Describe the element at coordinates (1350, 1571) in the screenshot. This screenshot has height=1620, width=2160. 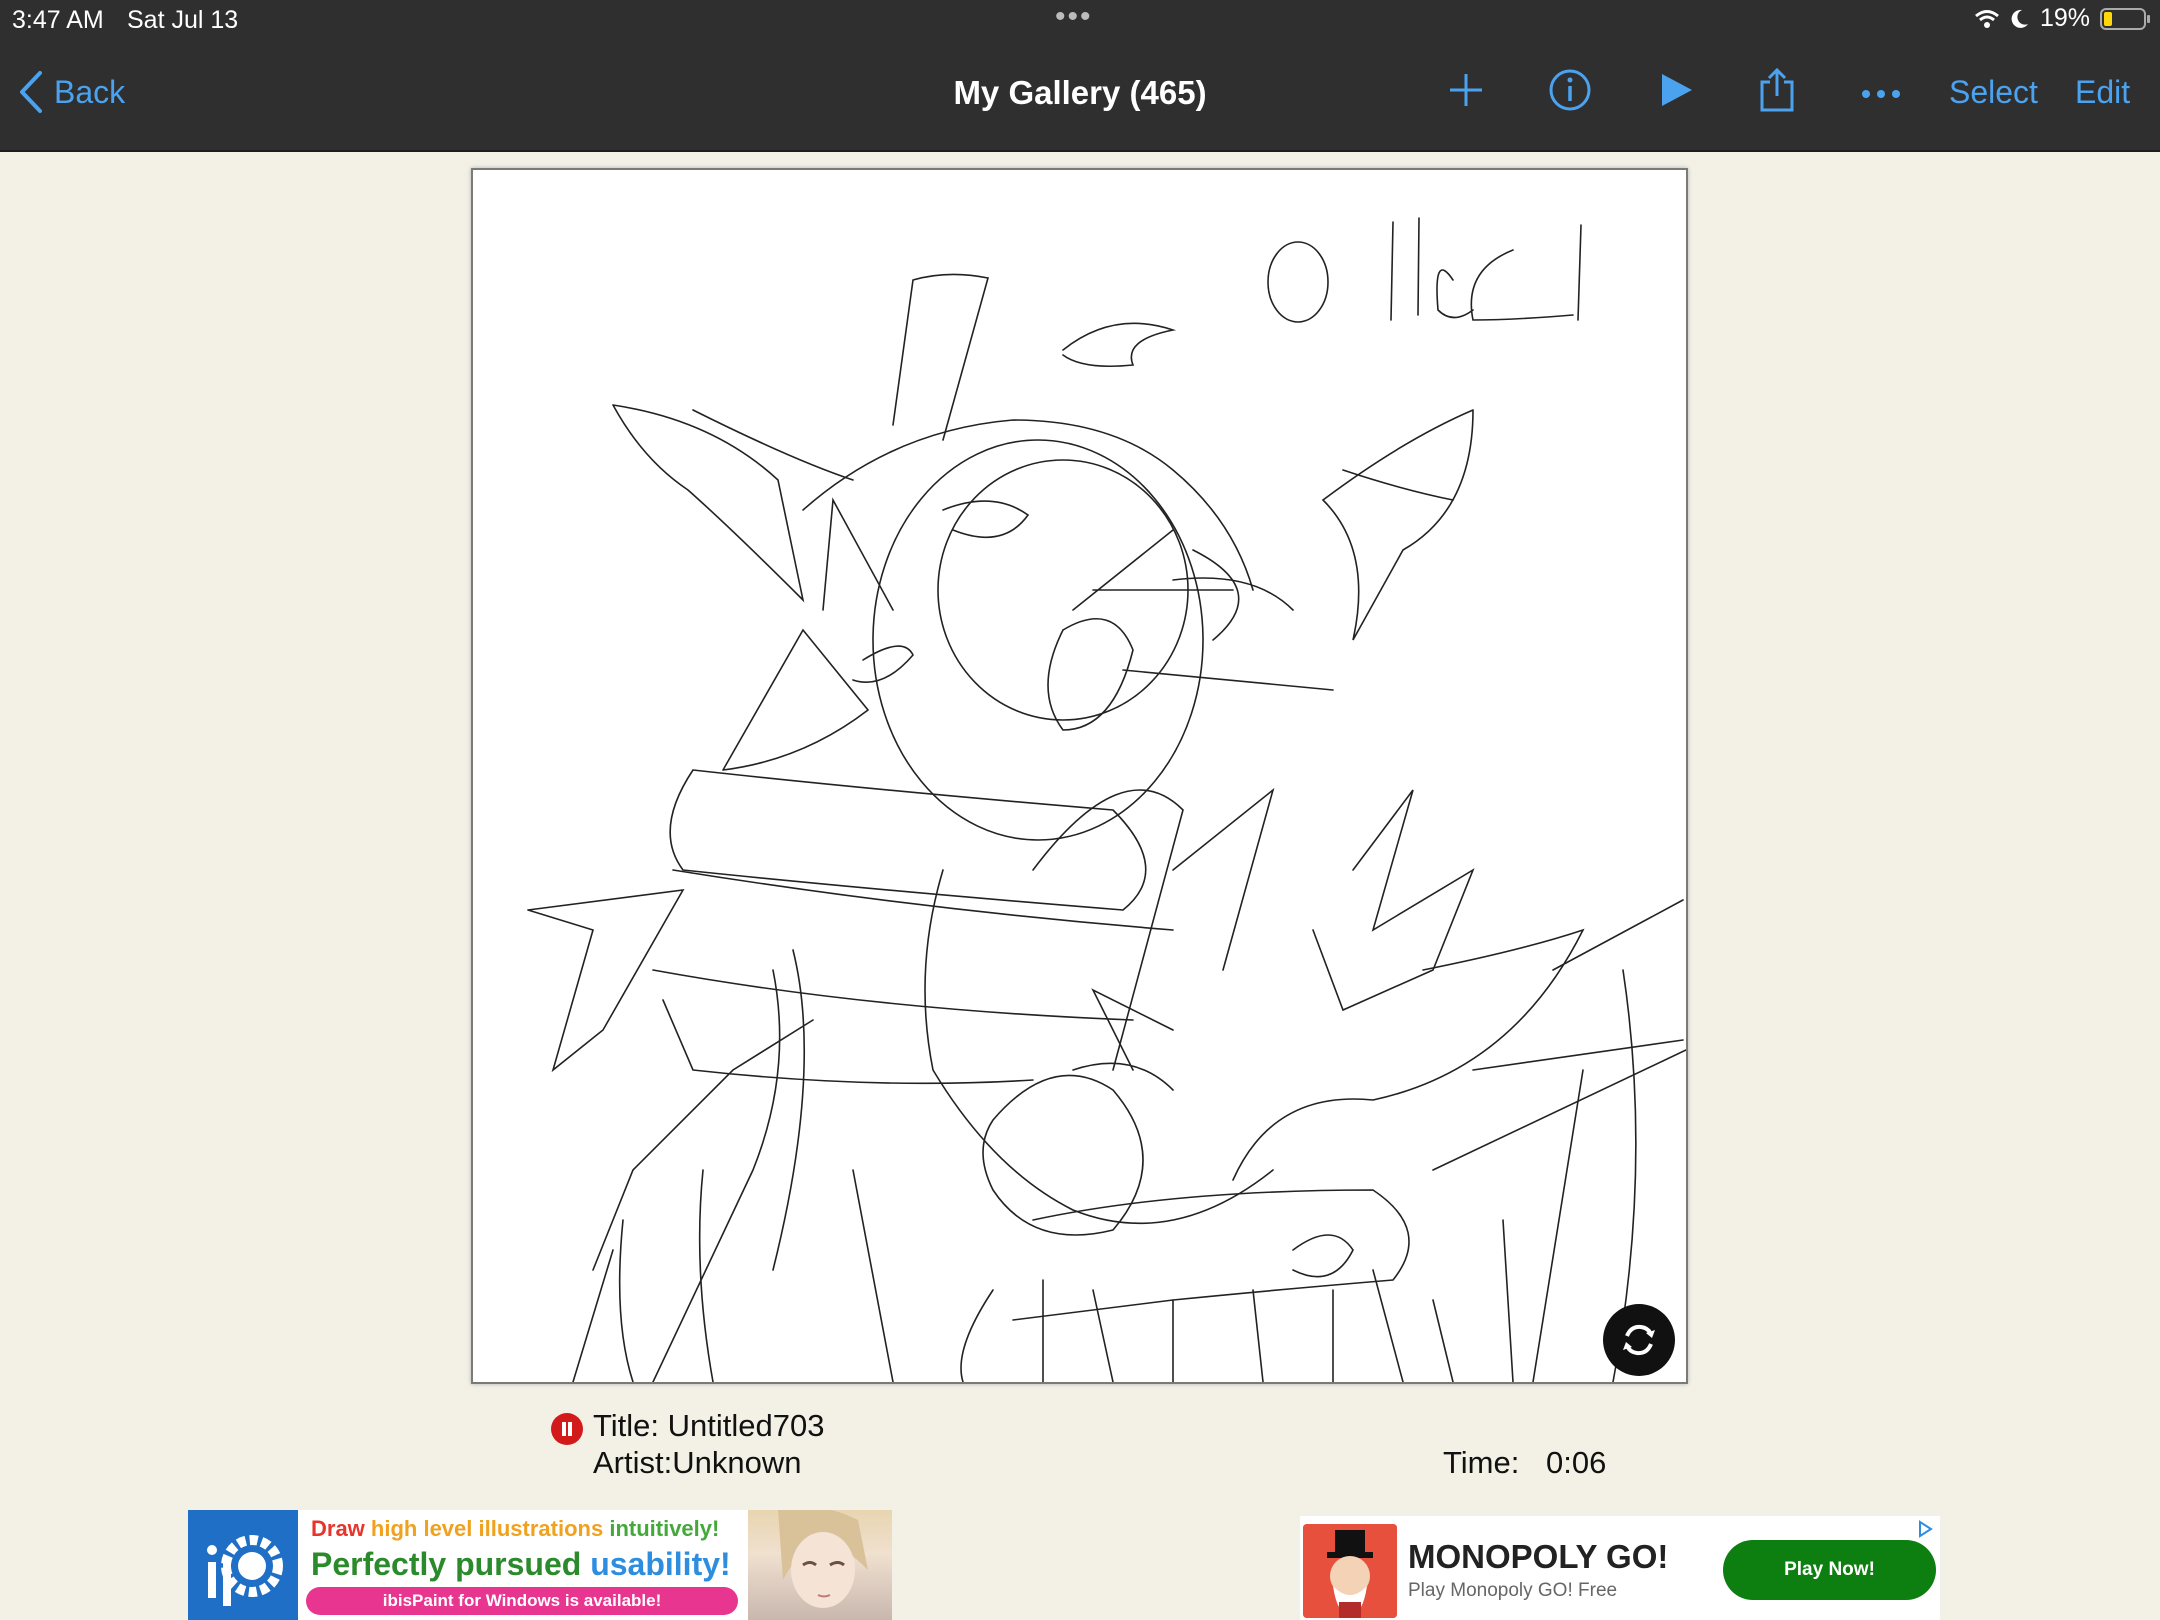
I see `monopoly-app-icon` at that location.